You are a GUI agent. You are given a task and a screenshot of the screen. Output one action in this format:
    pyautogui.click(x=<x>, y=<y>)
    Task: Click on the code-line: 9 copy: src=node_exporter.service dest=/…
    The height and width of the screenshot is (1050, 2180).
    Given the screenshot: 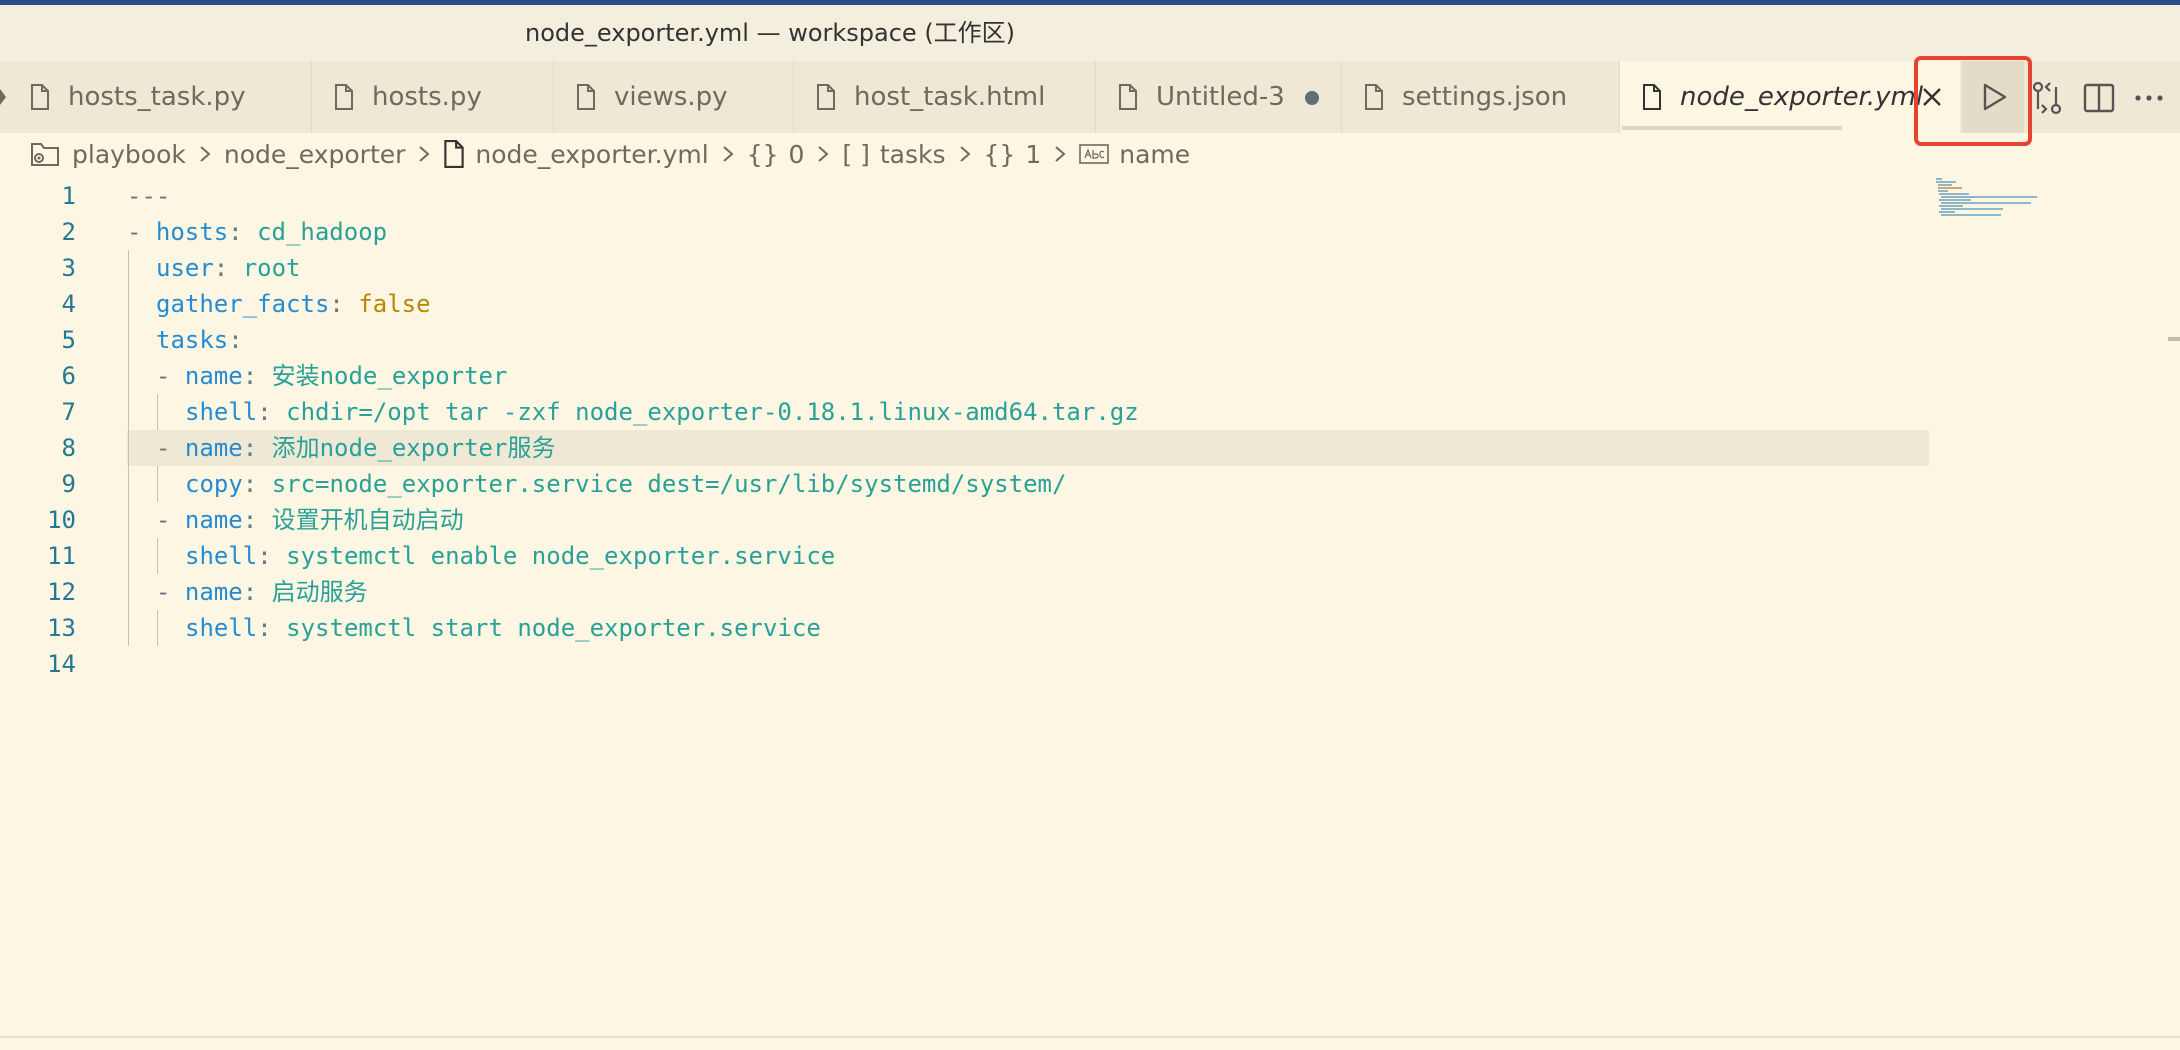 What is the action you would take?
    pyautogui.click(x=965, y=484)
    